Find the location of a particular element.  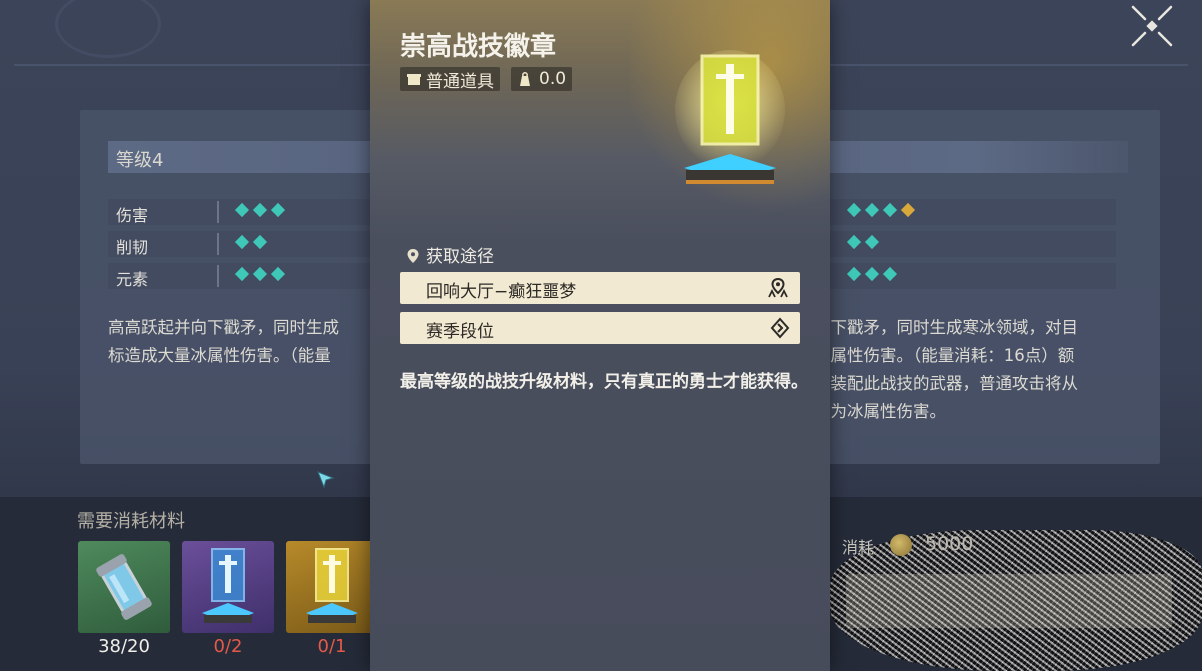

item-weight-tag: 0.0 is located at coordinates (542, 79).